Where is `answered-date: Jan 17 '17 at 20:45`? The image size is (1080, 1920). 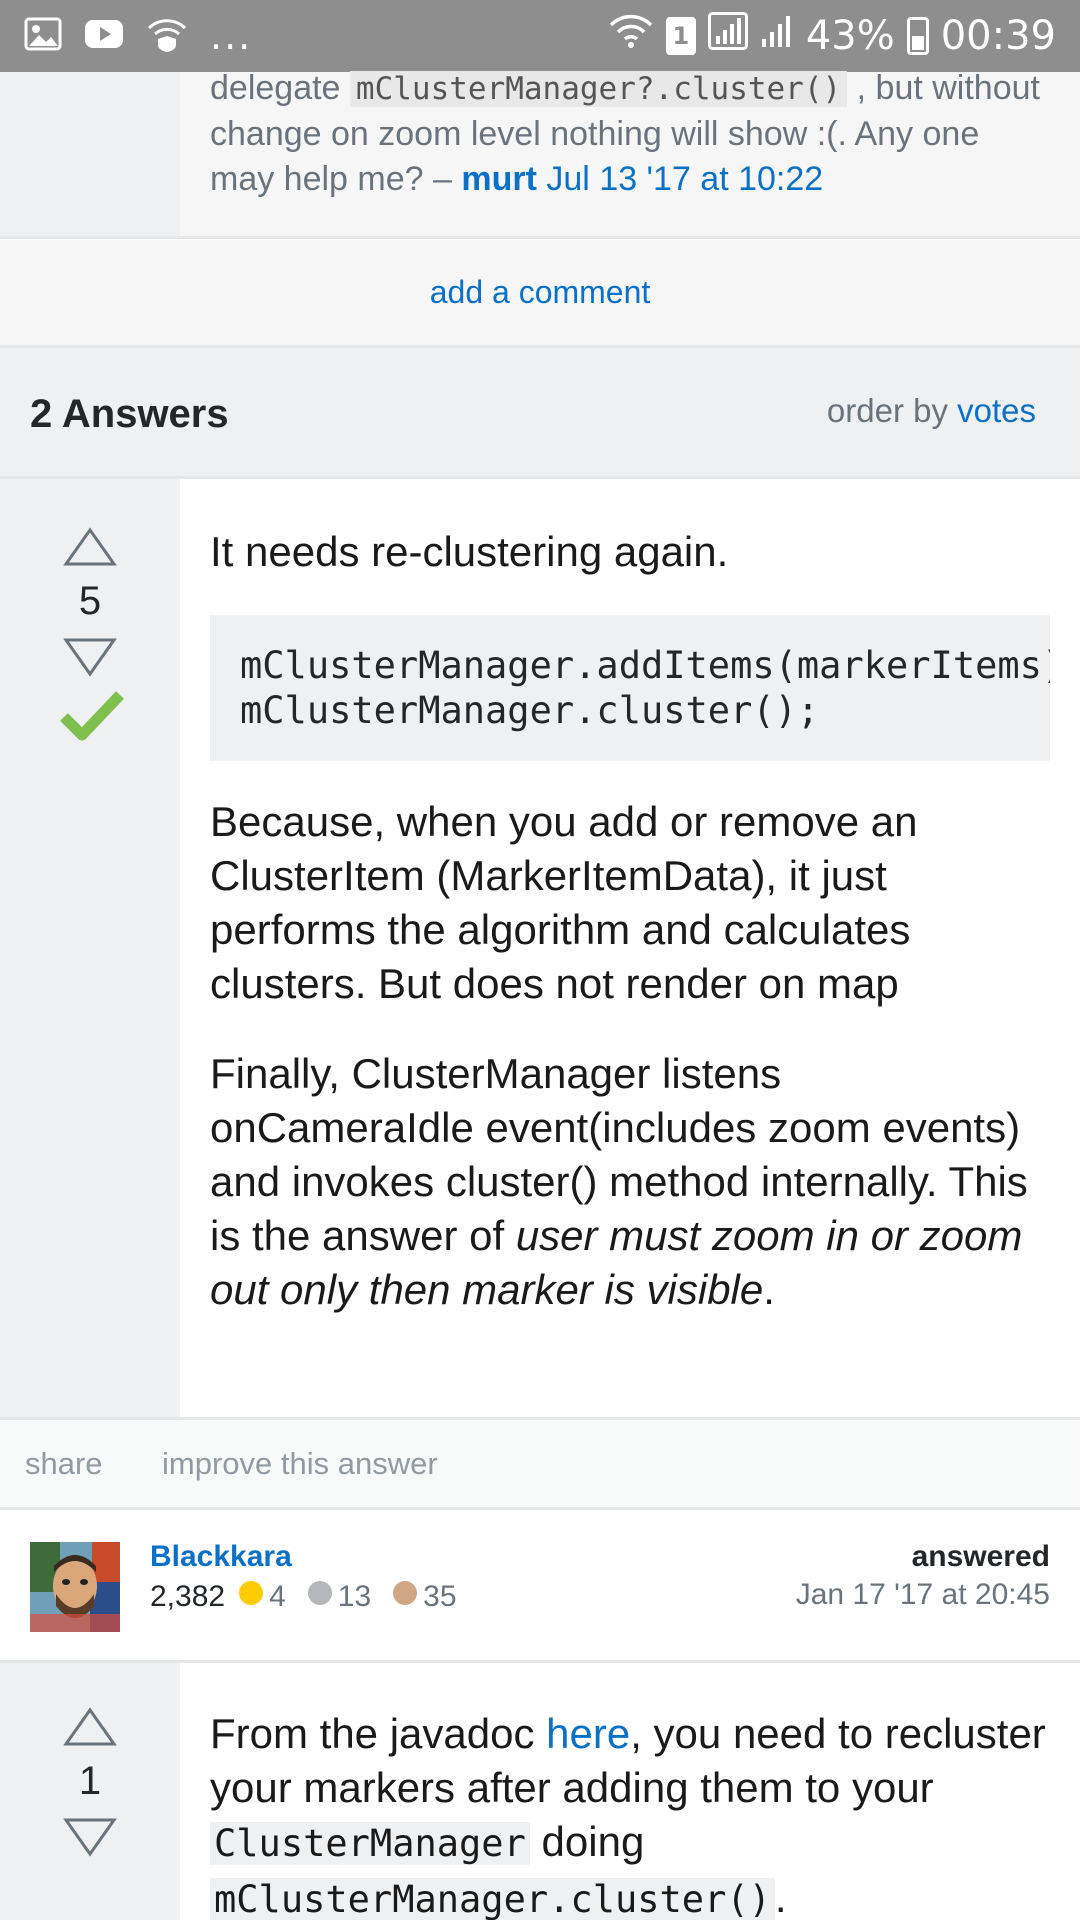
answered-date: Jan 17 '17 at 20:45 is located at coordinates (923, 1595).